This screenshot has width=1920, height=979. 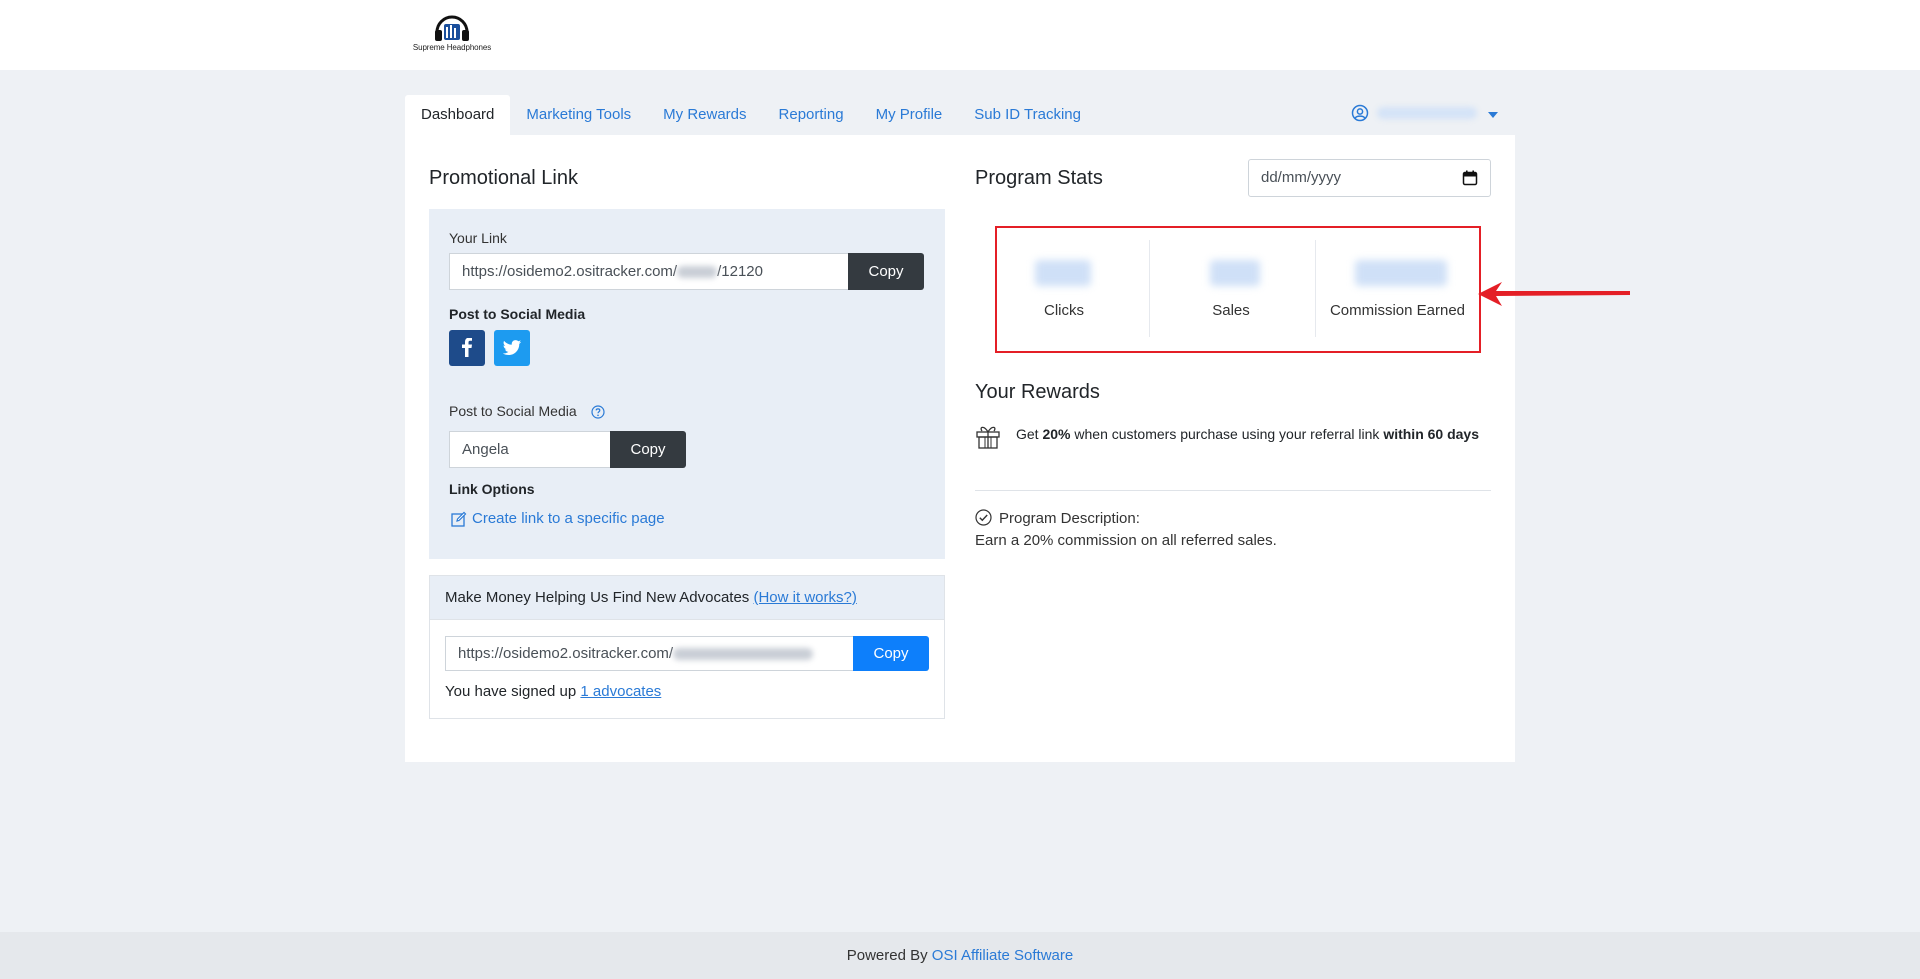 What do you see at coordinates (1235, 273) in the screenshot?
I see `stat-sales-value` at bounding box center [1235, 273].